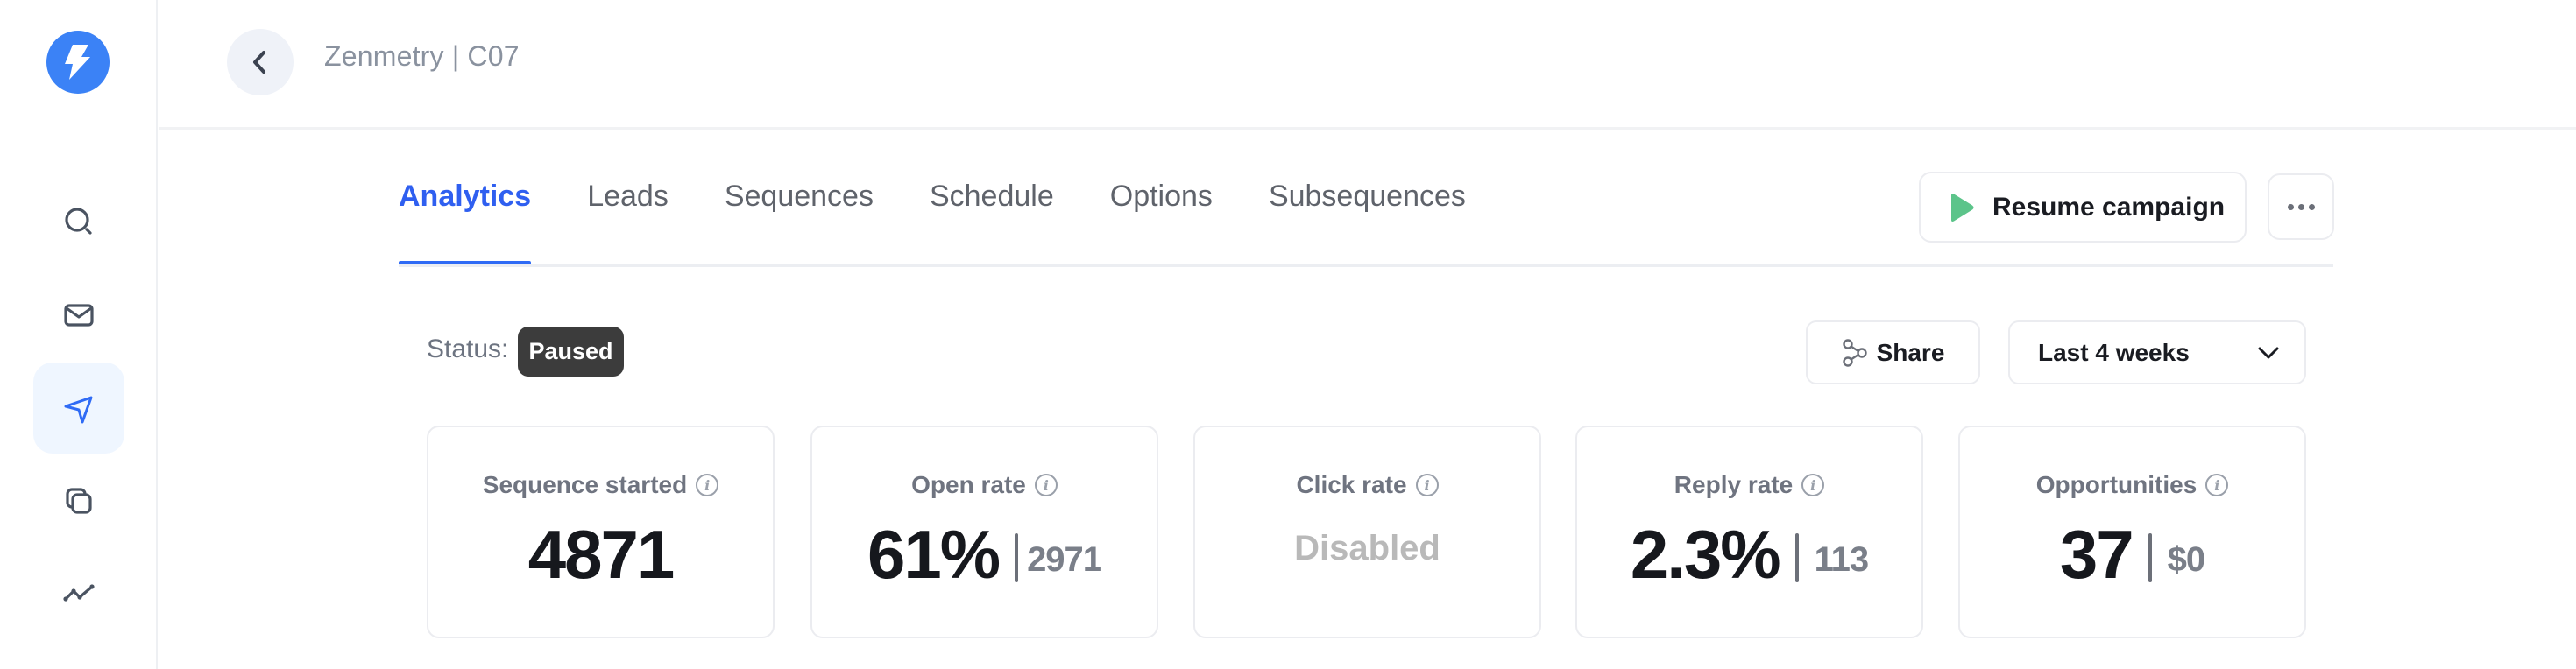  What do you see at coordinates (465, 223) in the screenshot?
I see `tab-analytics: Analytics` at bounding box center [465, 223].